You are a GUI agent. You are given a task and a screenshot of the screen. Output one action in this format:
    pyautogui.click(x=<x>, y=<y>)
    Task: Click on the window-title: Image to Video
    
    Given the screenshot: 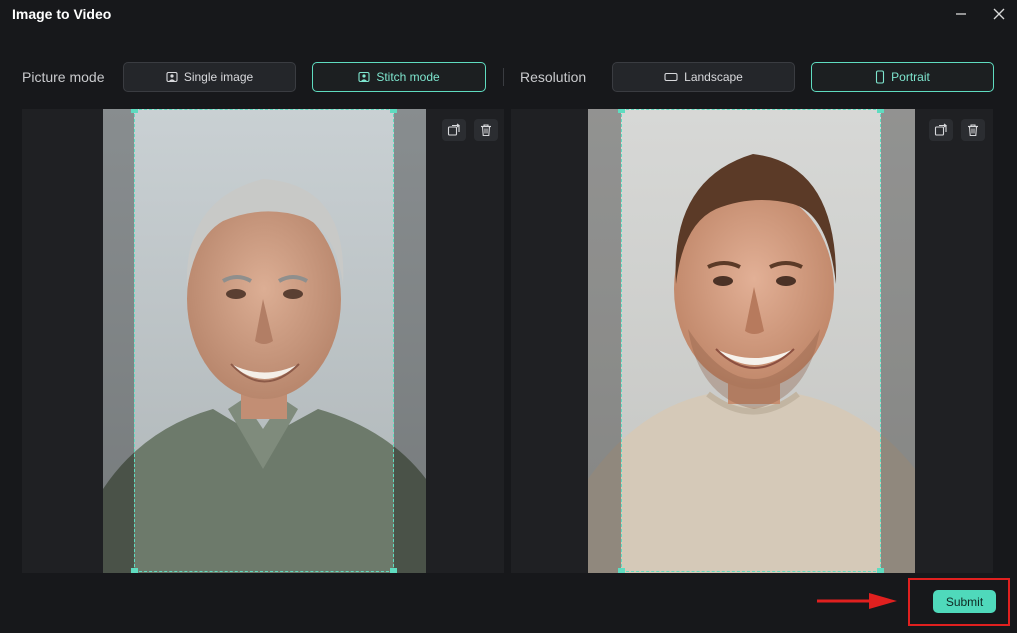 What is the action you would take?
    pyautogui.click(x=62, y=14)
    